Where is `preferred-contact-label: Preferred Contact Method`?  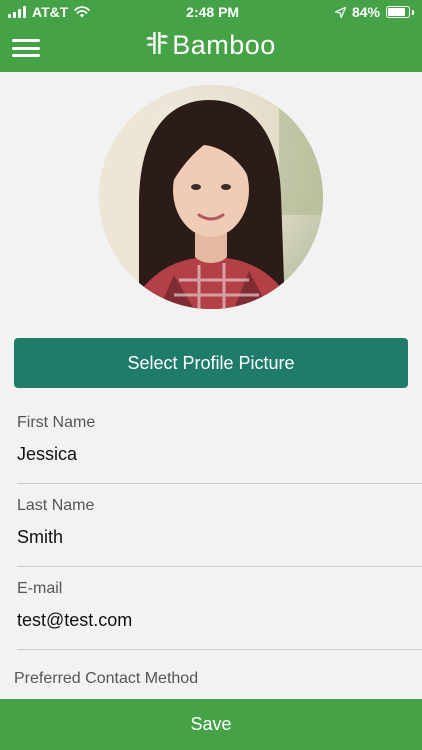
preferred-contact-label: Preferred Contact Method is located at coordinates (106, 678).